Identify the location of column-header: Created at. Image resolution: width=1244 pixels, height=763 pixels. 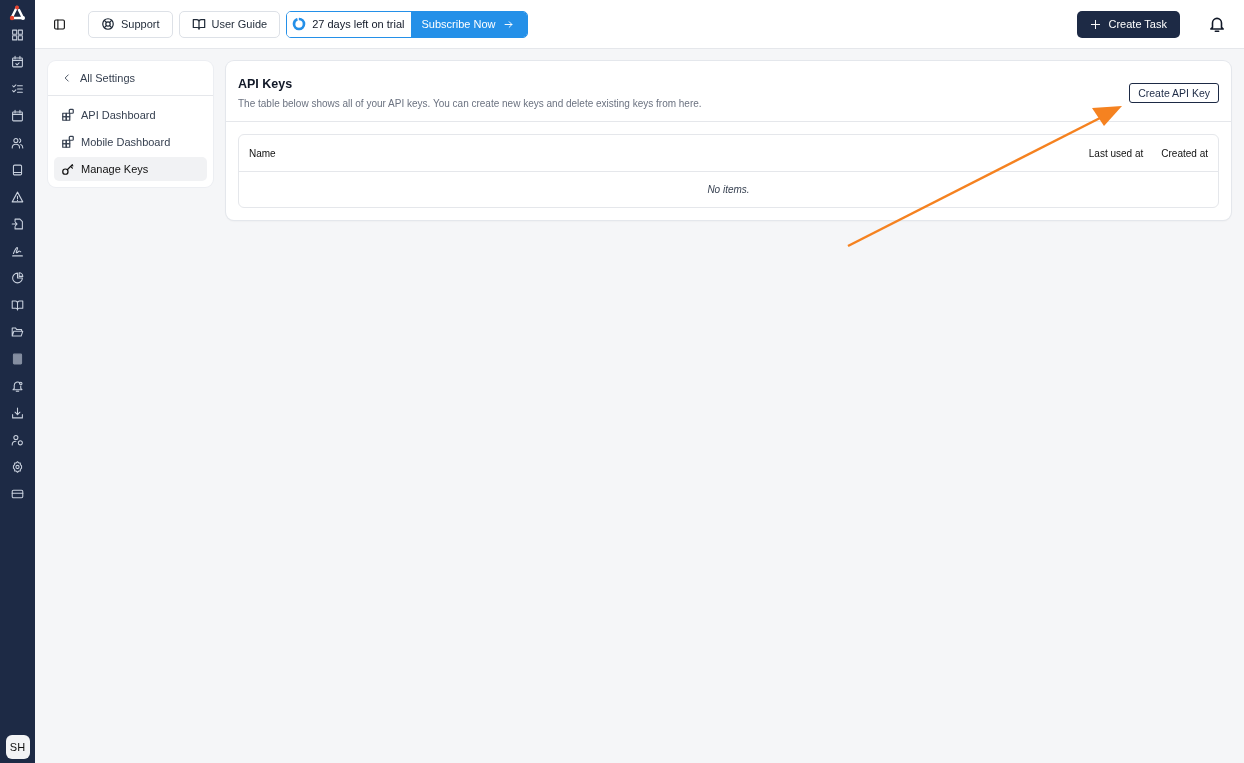
(1184, 153).